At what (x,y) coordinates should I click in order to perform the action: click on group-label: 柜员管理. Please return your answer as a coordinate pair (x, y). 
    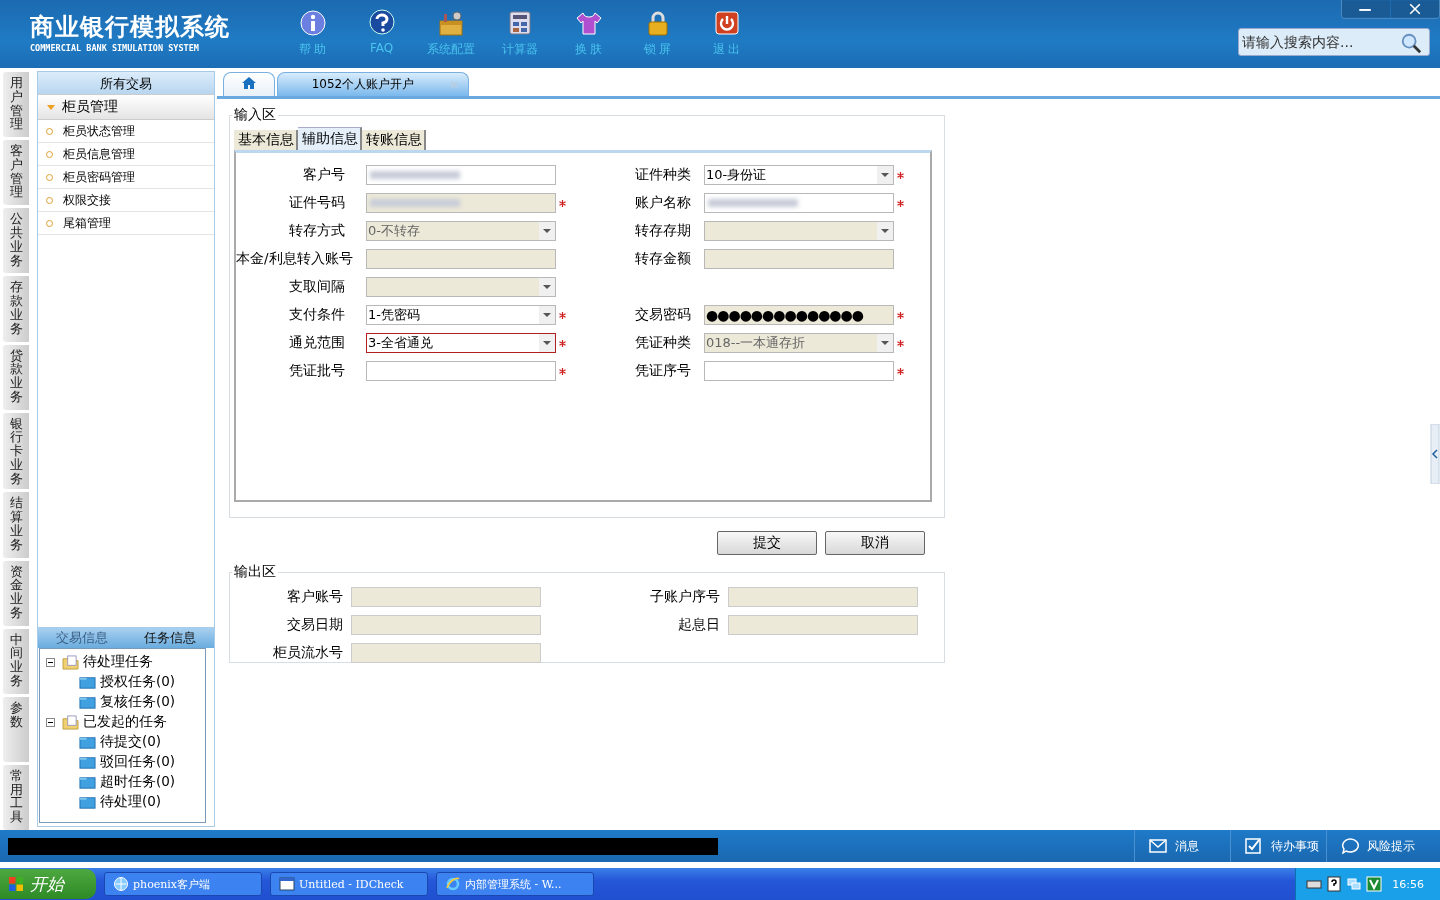
    Looking at the image, I should click on (90, 107).